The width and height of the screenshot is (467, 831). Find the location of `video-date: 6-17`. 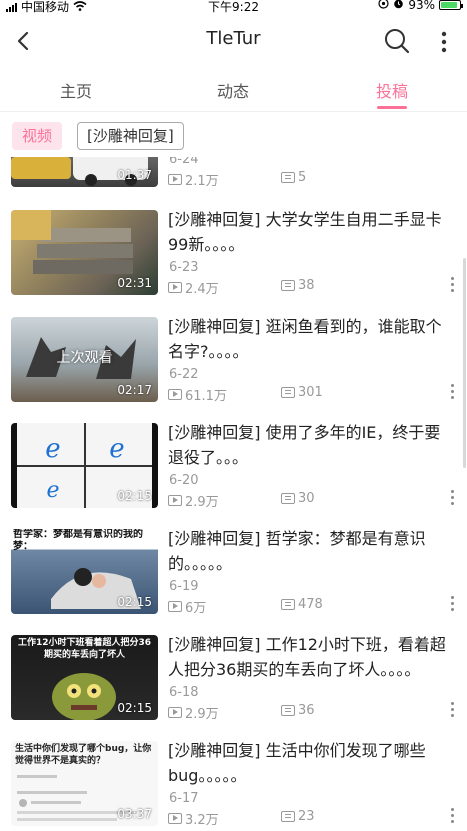

video-date: 6-17 is located at coordinates (184, 798).